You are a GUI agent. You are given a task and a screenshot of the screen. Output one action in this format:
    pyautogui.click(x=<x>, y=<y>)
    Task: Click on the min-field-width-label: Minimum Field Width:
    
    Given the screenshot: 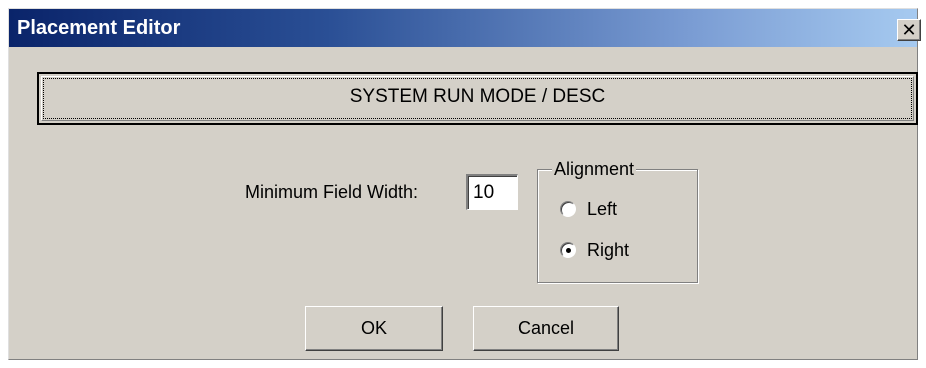 What is the action you would take?
    pyautogui.click(x=332, y=192)
    